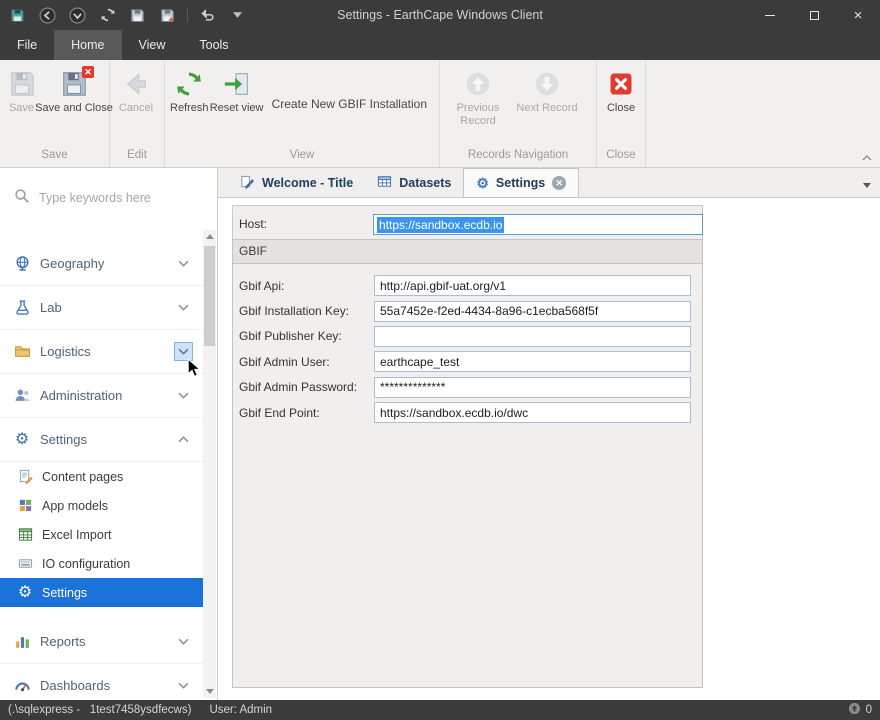 The width and height of the screenshot is (880, 720). I want to click on window-controls: ×, so click(814, 15).